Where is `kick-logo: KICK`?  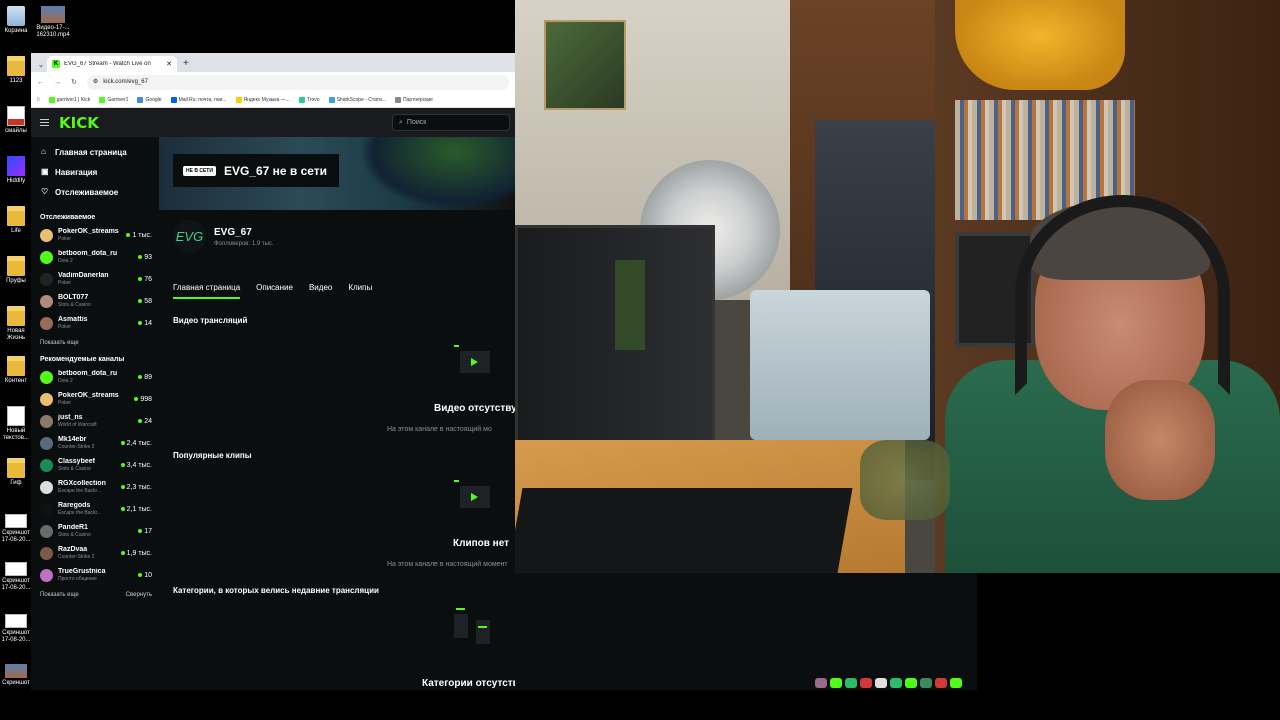 kick-logo: KICK is located at coordinates (79, 123).